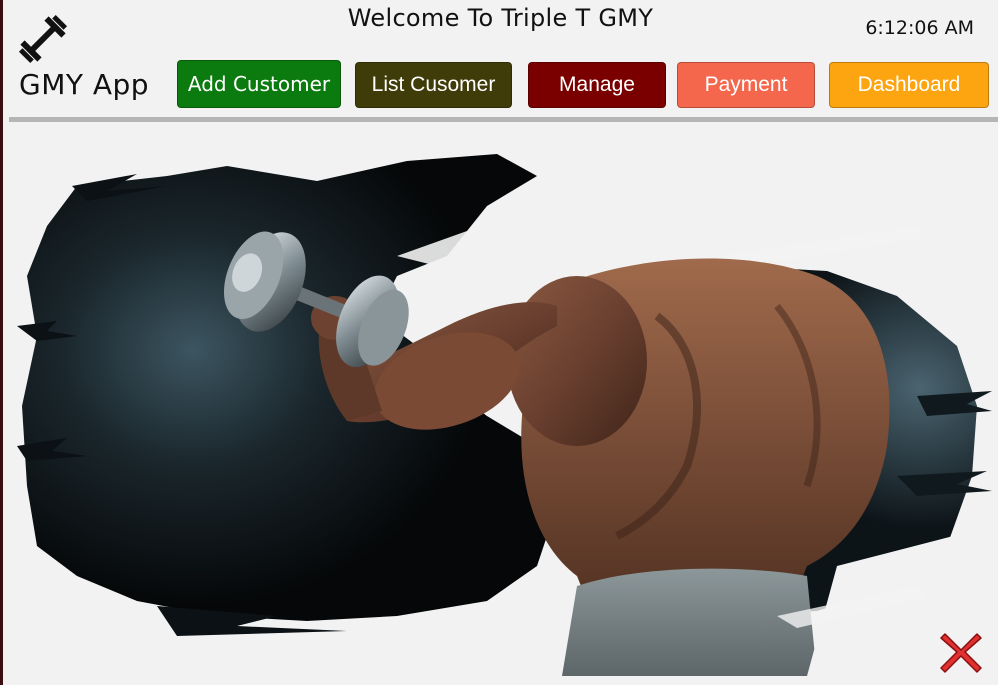  I want to click on list-customer-button: List Cusomer, so click(433, 85).